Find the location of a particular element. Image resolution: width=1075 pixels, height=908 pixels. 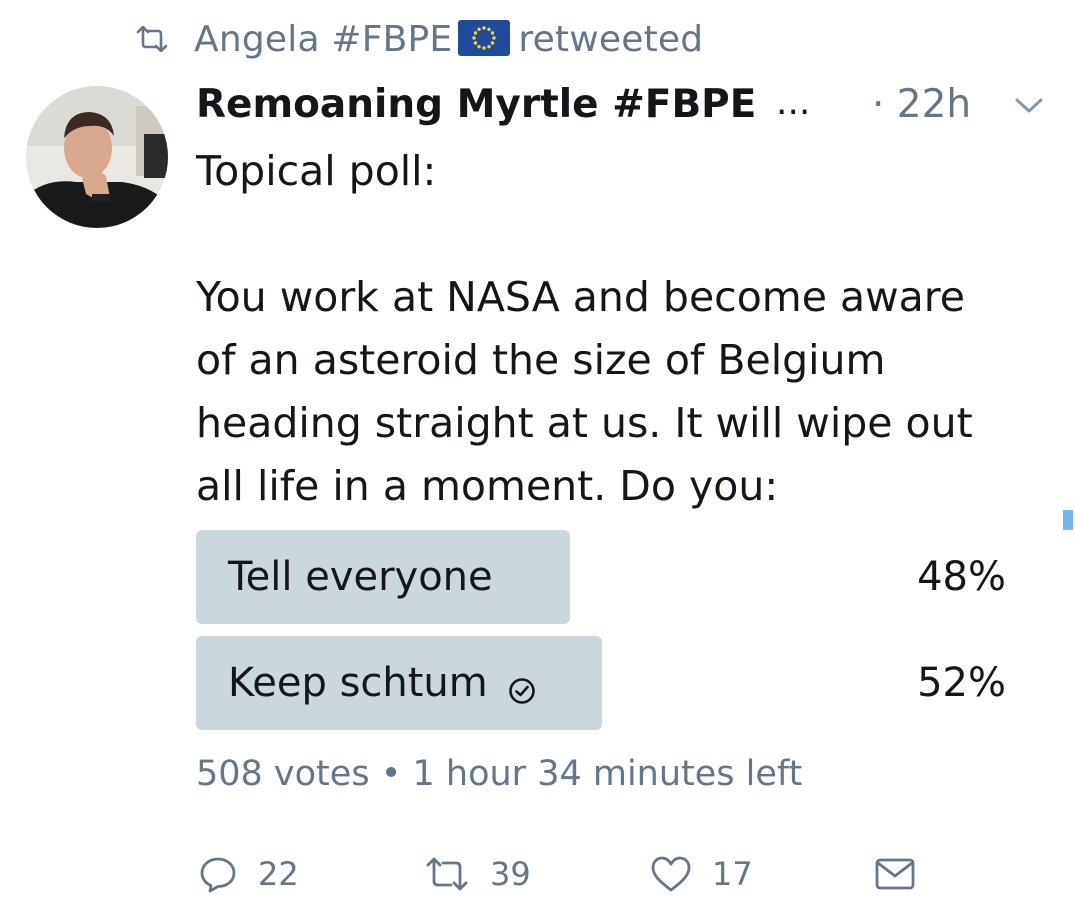

eu-flag-icon is located at coordinates (484, 37).